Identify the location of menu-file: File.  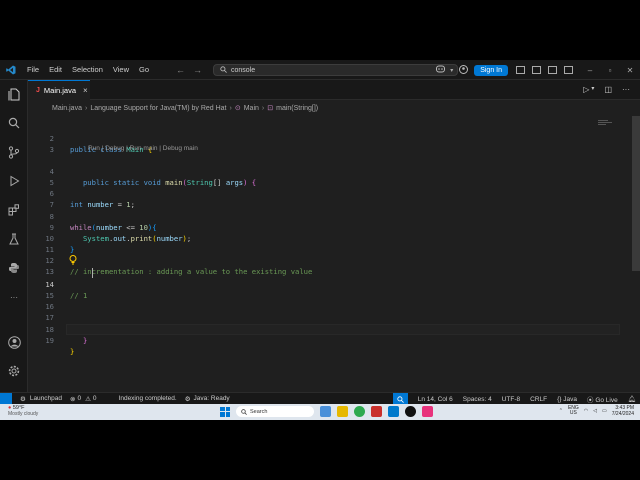
(33, 69).